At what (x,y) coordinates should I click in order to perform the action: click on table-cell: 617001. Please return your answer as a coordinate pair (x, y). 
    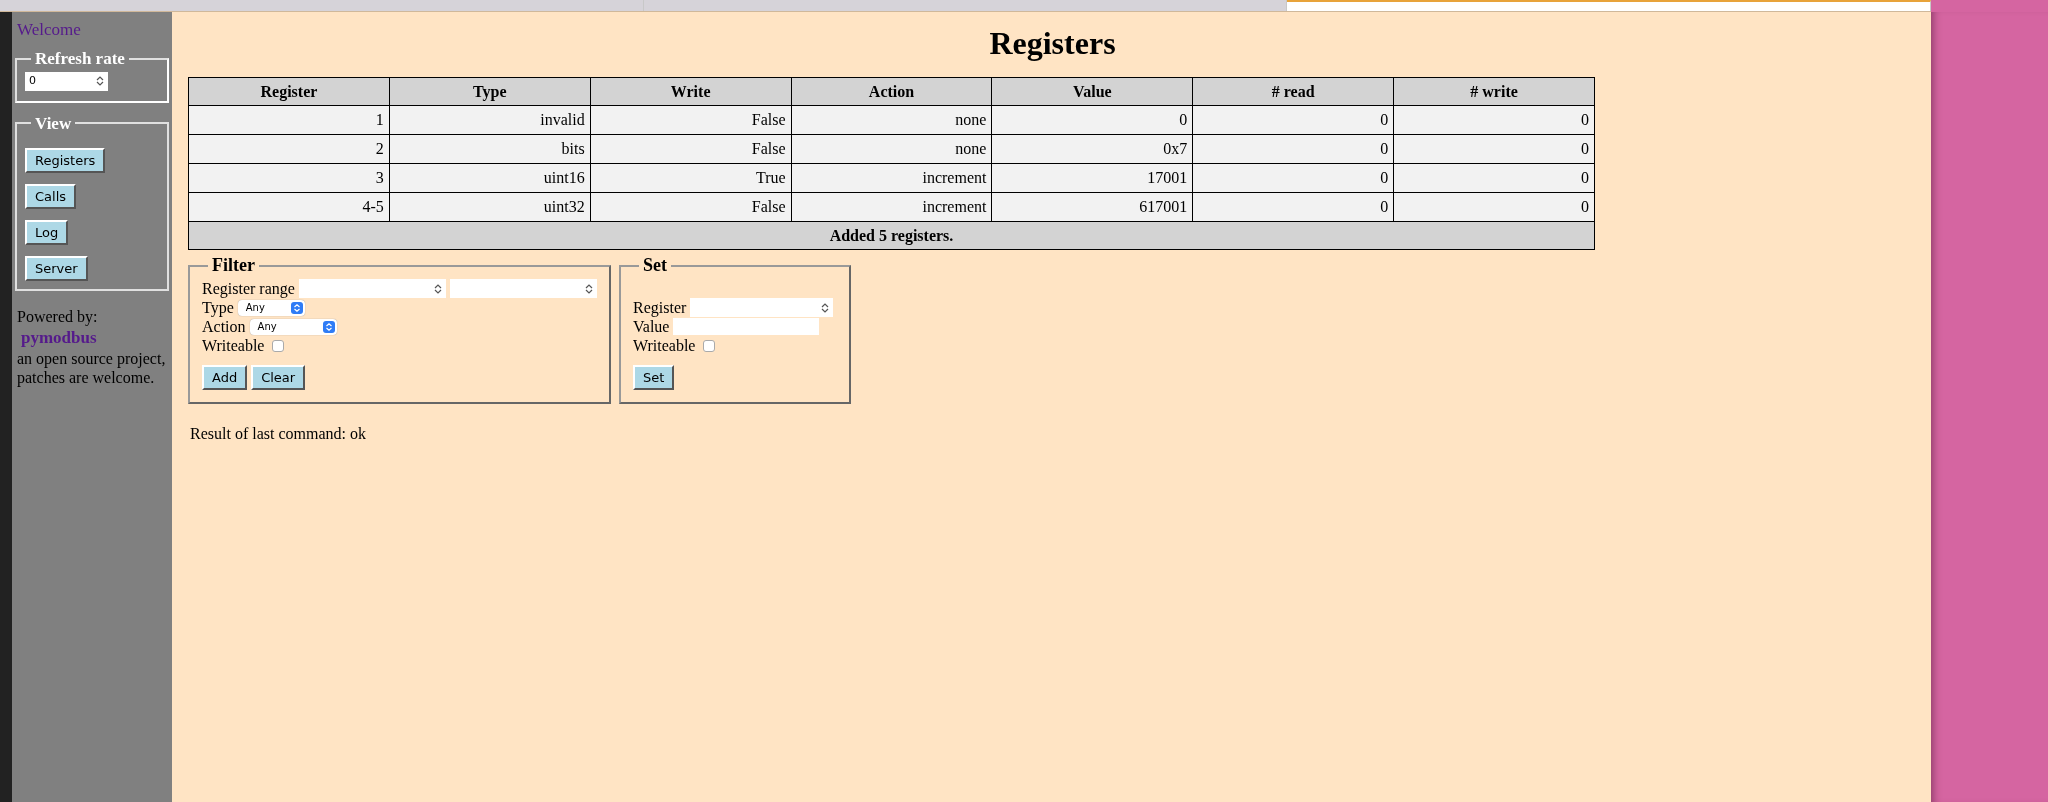
    Looking at the image, I should click on (1092, 207).